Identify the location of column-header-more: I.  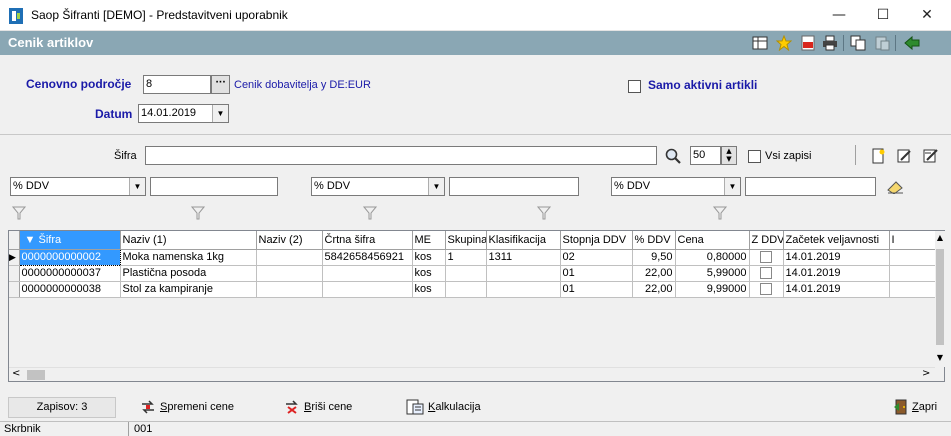
(912, 240).